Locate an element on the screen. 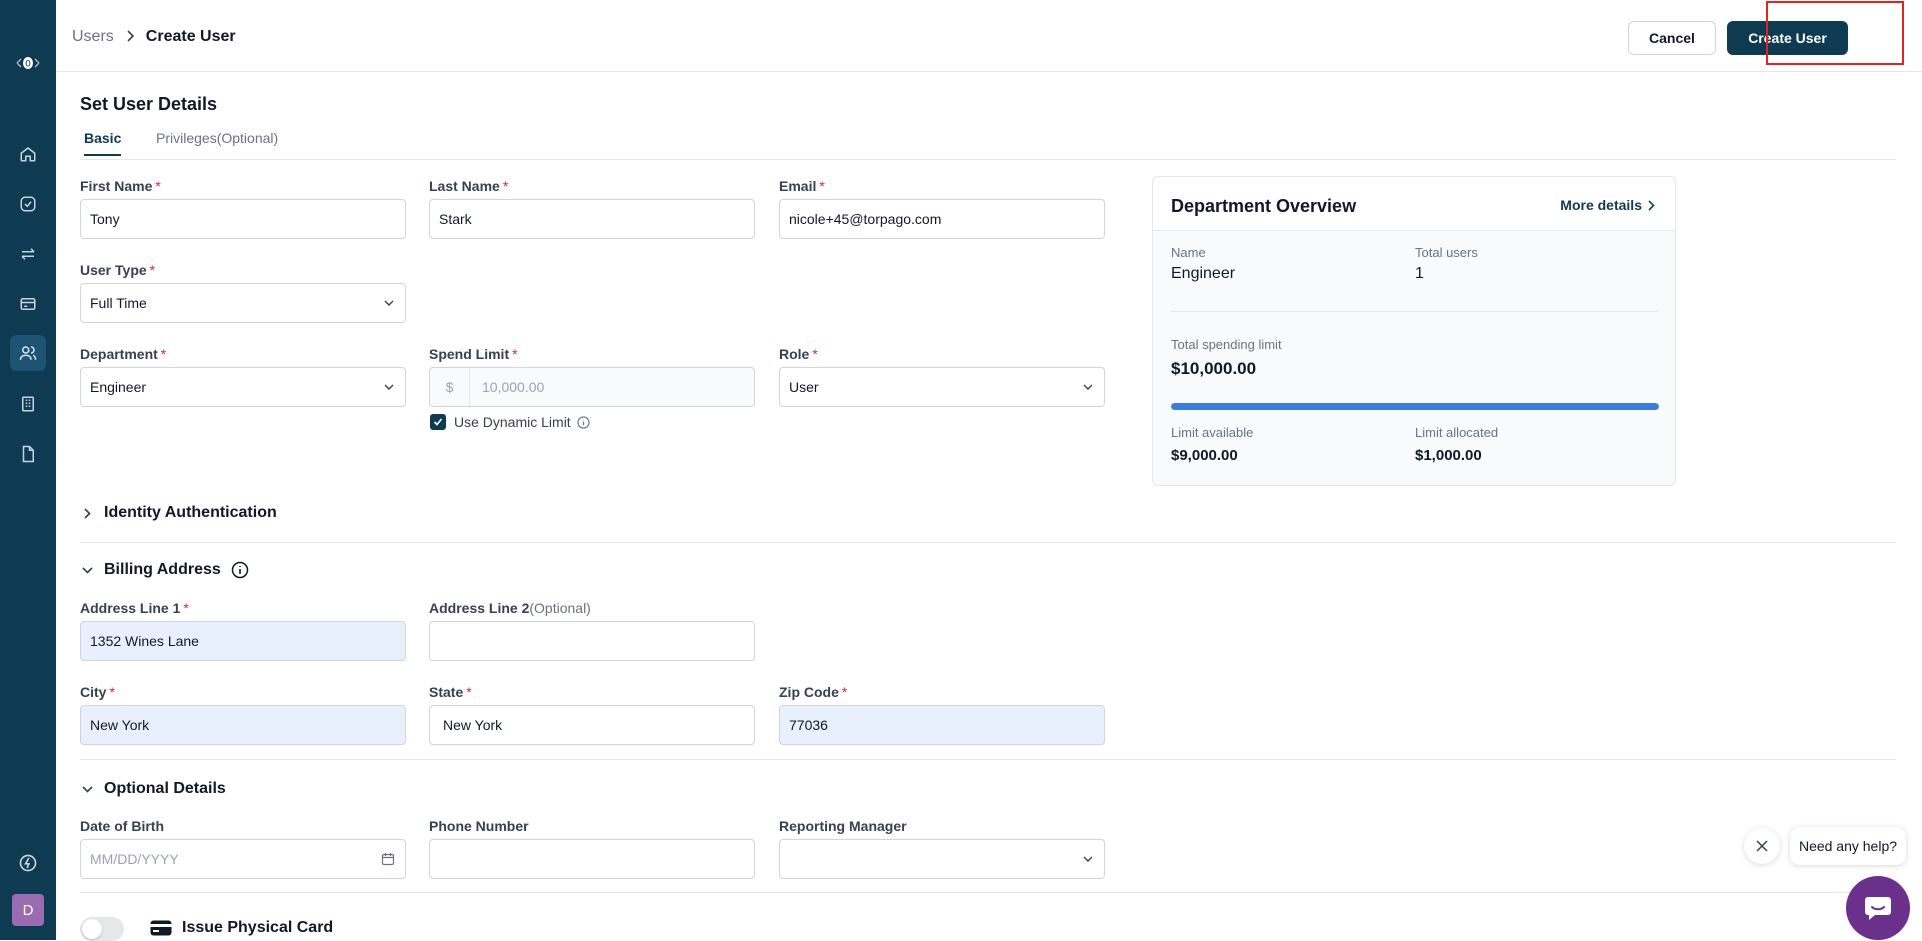  state-input: New York is located at coordinates (592, 725).